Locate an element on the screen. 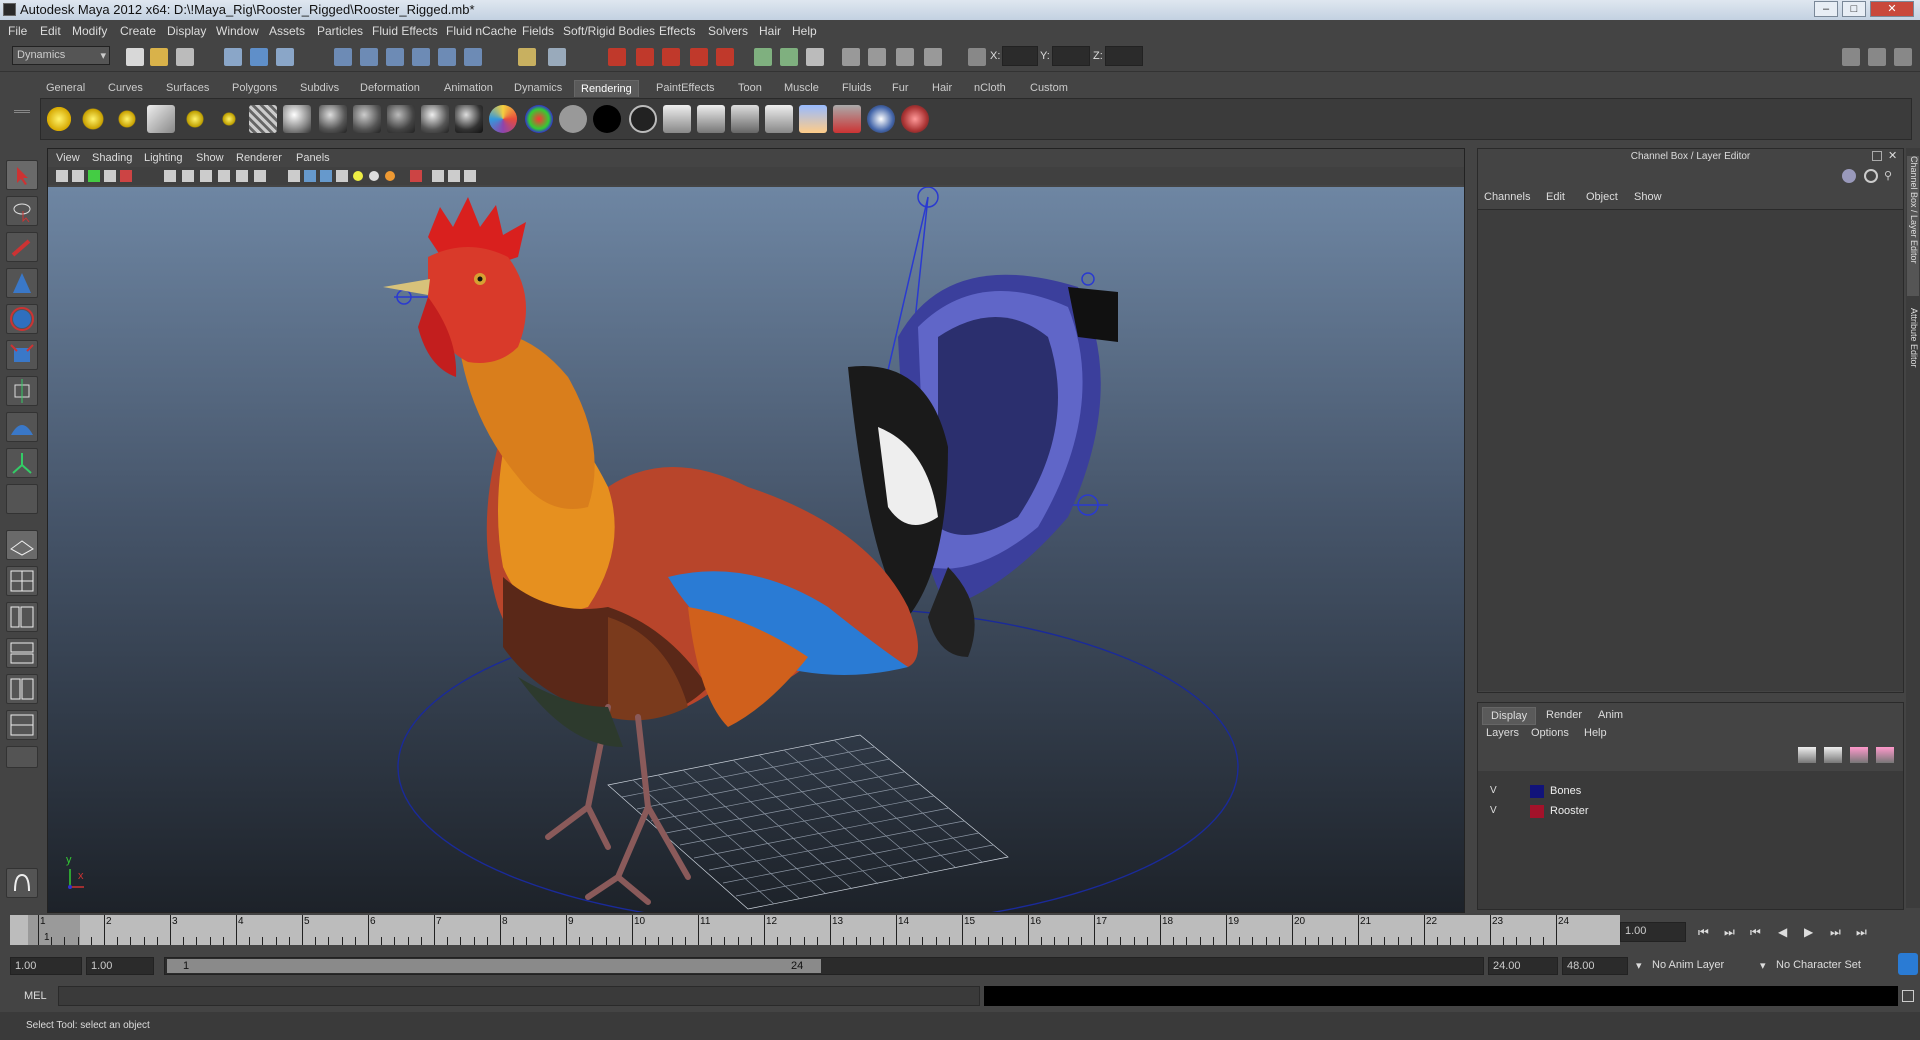  auto-key-icon is located at coordinates (1908, 964).